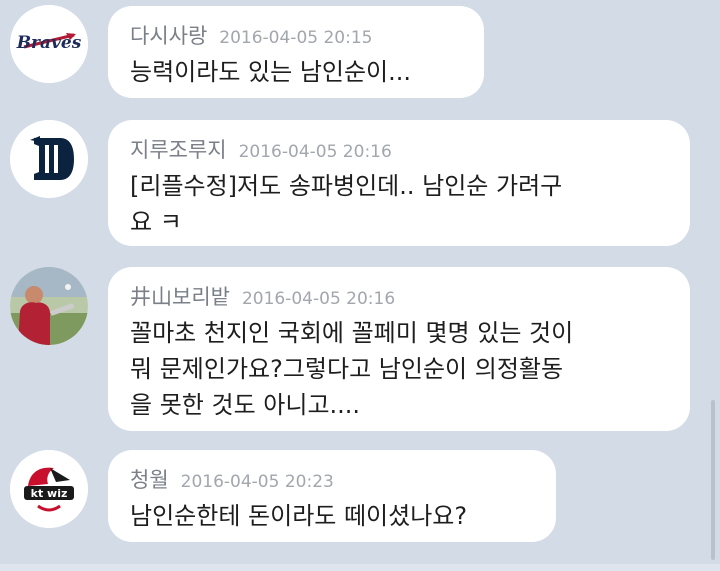  I want to click on comment-author: 청월, so click(149, 480).